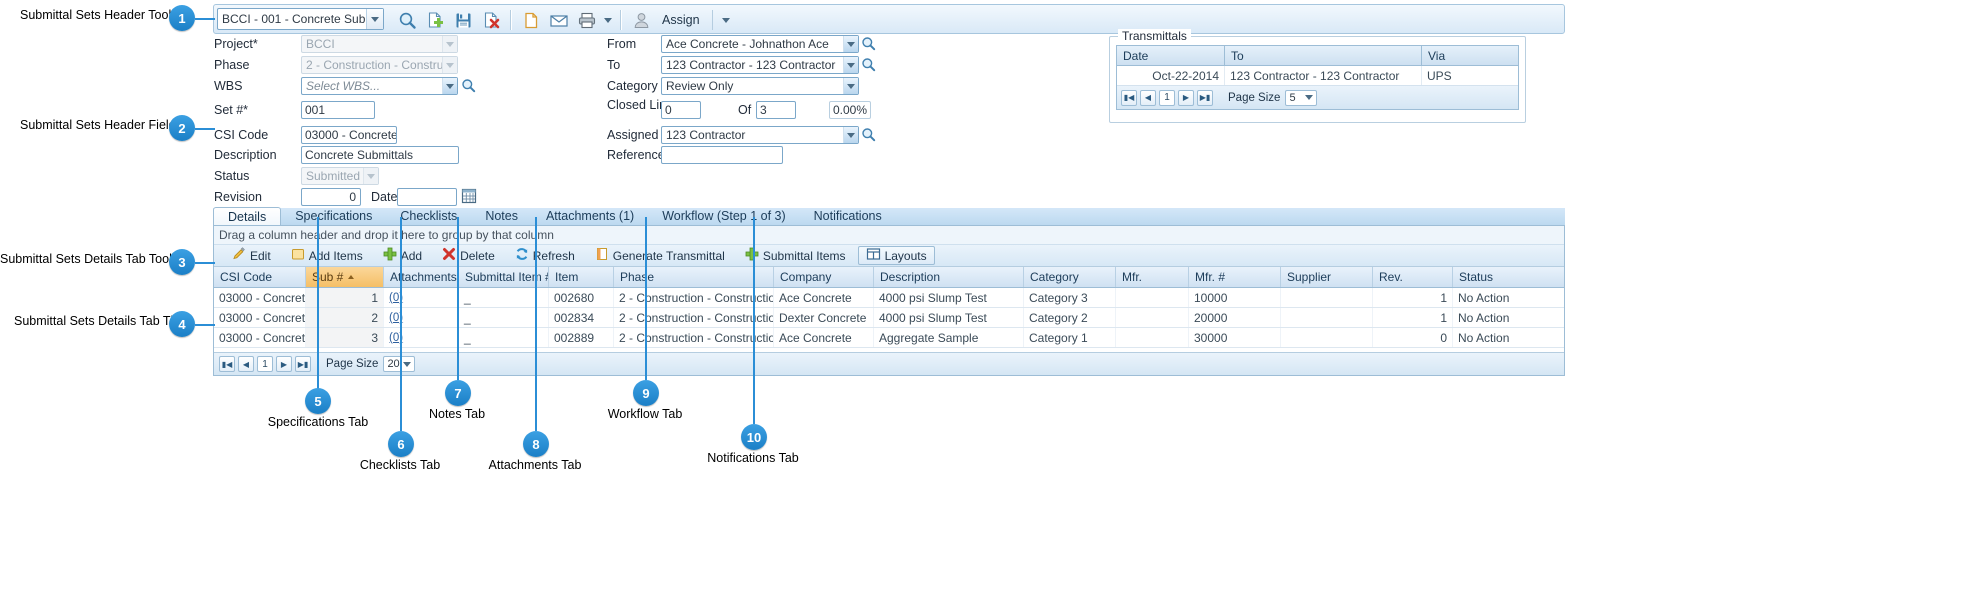 Image resolution: width=1975 pixels, height=606 pixels. I want to click on transmittals-col-to: To, so click(1323, 55).